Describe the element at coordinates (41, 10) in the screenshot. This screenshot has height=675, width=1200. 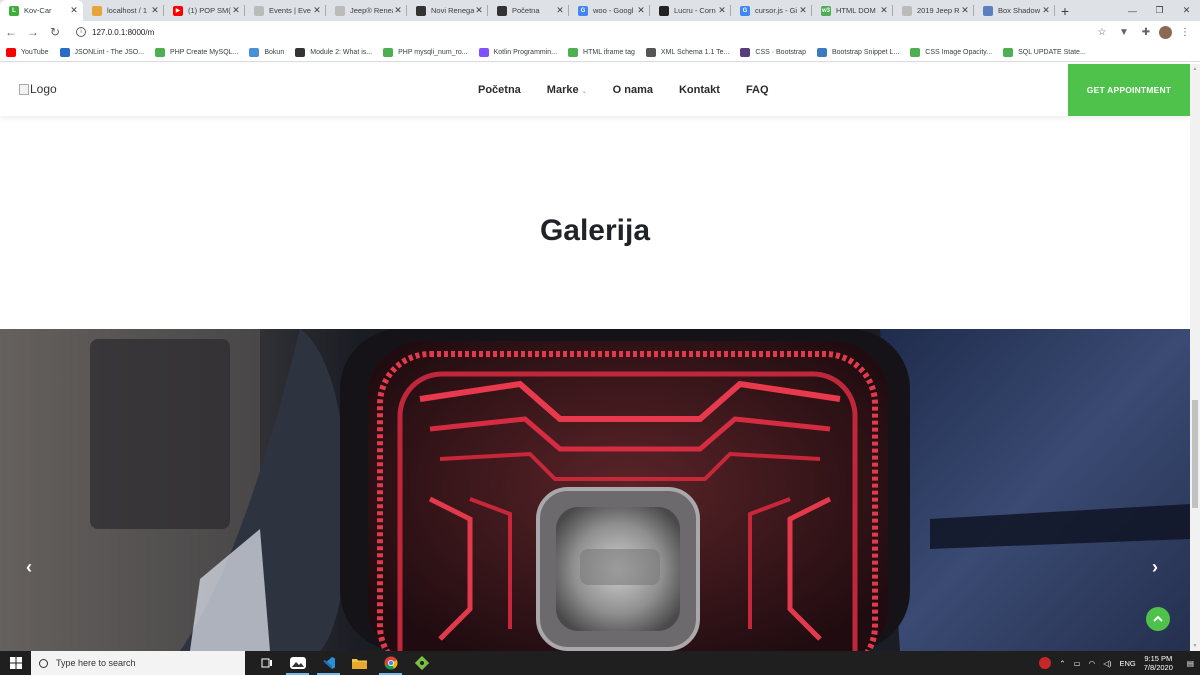
I see `browser-tab-active: L Kov-Car ✕` at that location.